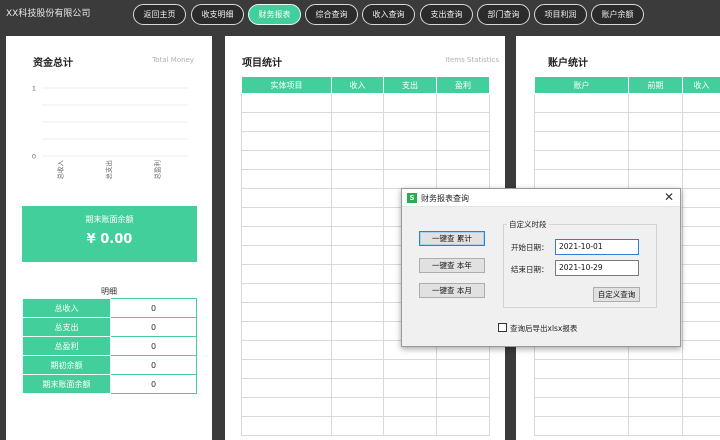 This screenshot has height=440, width=720. Describe the element at coordinates (597, 247) in the screenshot. I see `start-date-input: 2021-10-01` at that location.